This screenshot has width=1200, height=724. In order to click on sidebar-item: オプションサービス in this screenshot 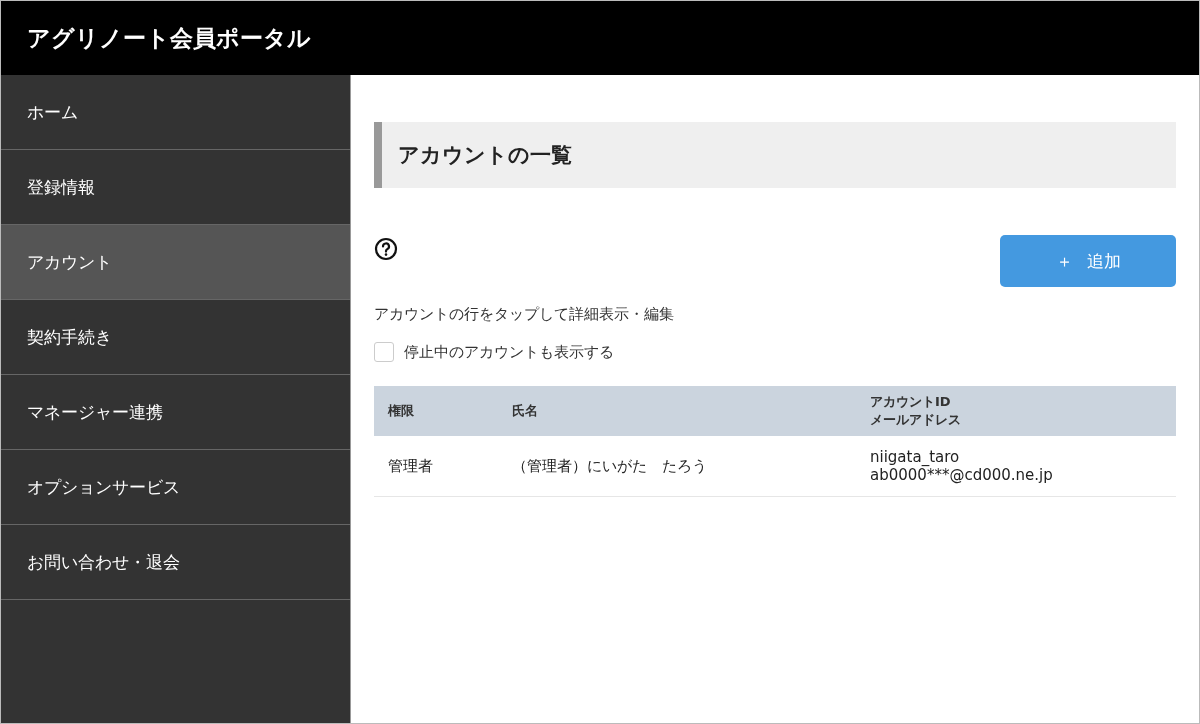, I will do `click(175, 487)`.